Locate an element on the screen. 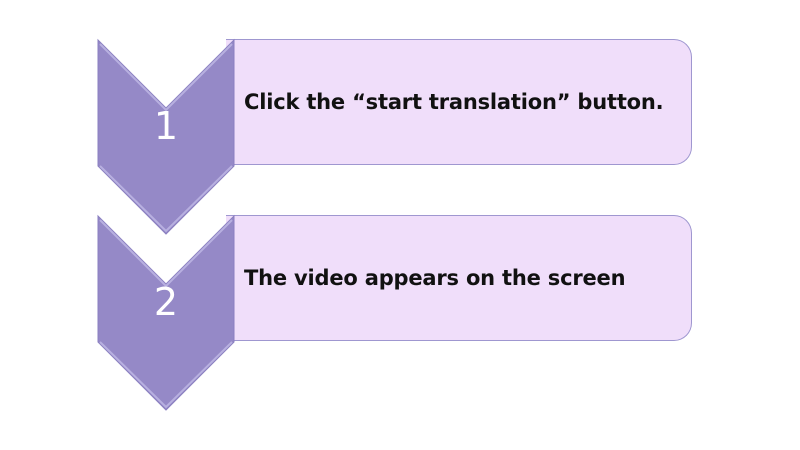  step-1-number: 1 is located at coordinates (166, 126).